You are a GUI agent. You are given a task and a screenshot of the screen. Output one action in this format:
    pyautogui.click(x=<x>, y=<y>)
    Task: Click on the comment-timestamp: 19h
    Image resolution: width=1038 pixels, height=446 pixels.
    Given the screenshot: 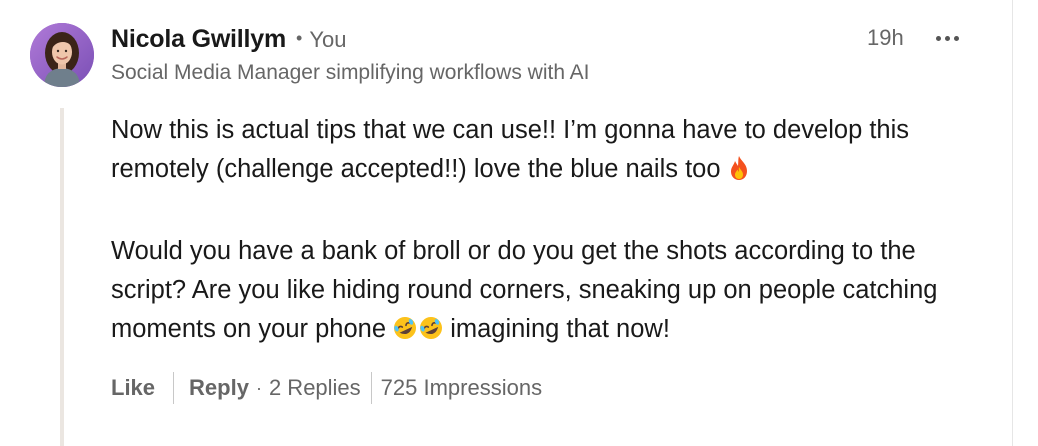 What is the action you would take?
    pyautogui.click(x=885, y=37)
    